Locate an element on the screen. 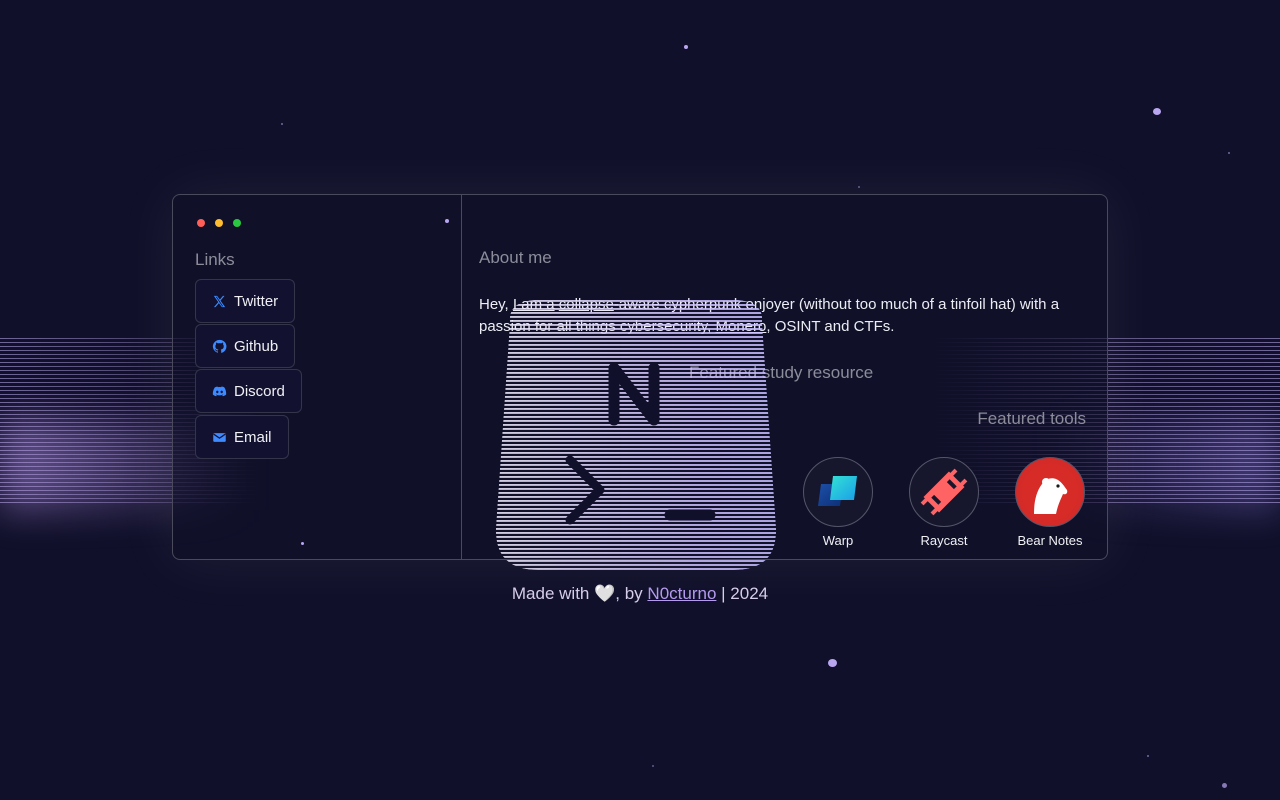 The image size is (1280, 800). twitter-link-button: Twitter is located at coordinates (245, 301).